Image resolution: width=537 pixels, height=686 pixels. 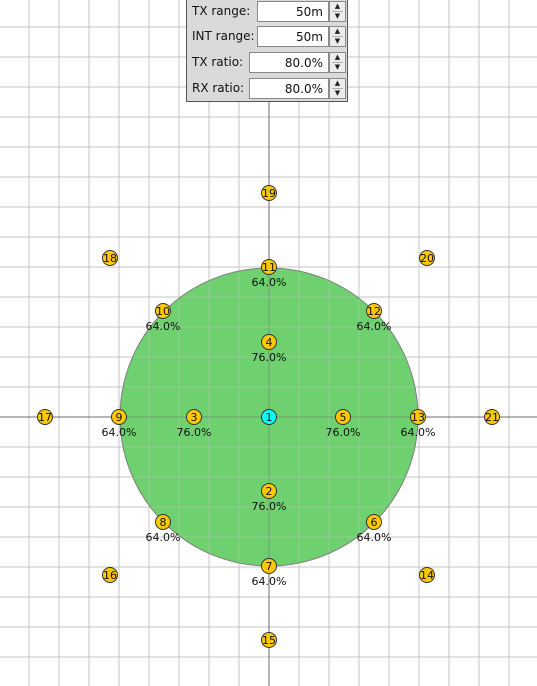 What do you see at coordinates (119, 417) in the screenshot?
I see `node-id-label: 9` at bounding box center [119, 417].